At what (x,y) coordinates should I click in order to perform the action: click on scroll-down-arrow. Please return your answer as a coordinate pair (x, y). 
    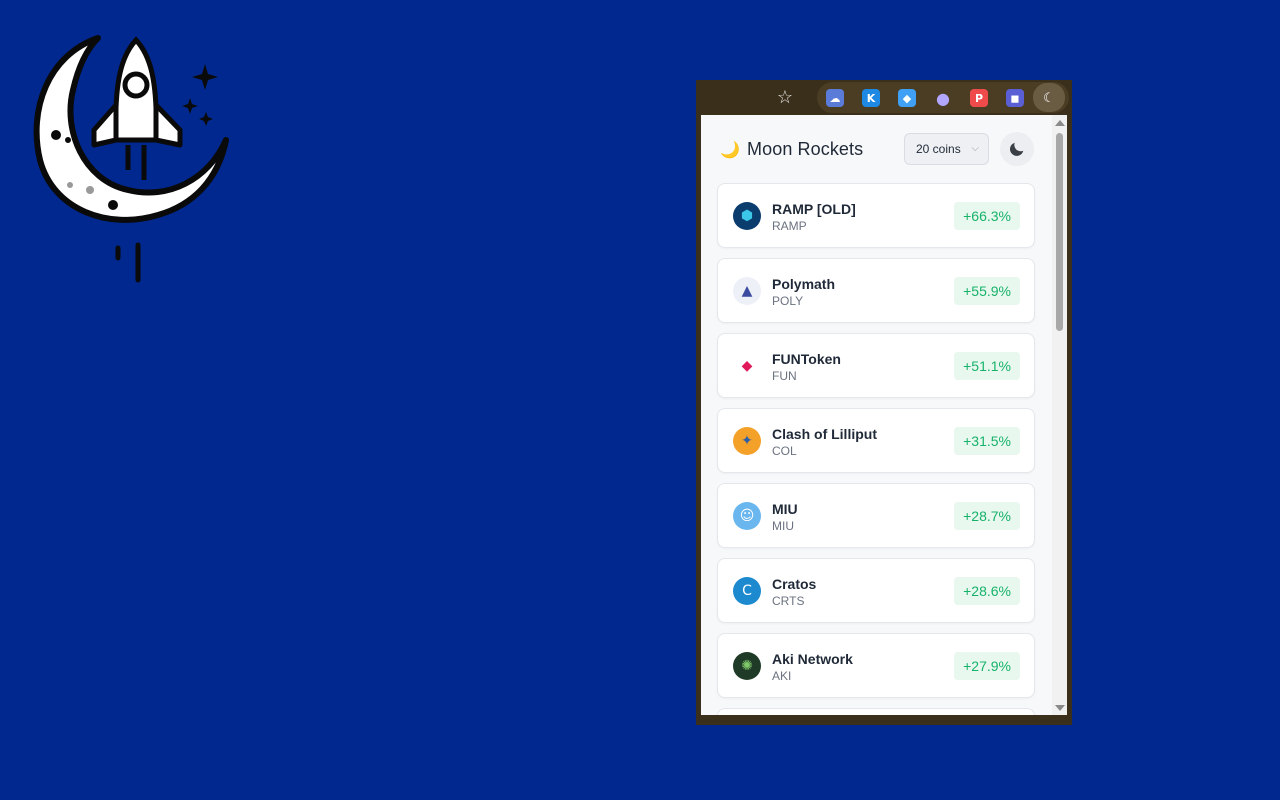
    Looking at the image, I should click on (1060, 708).